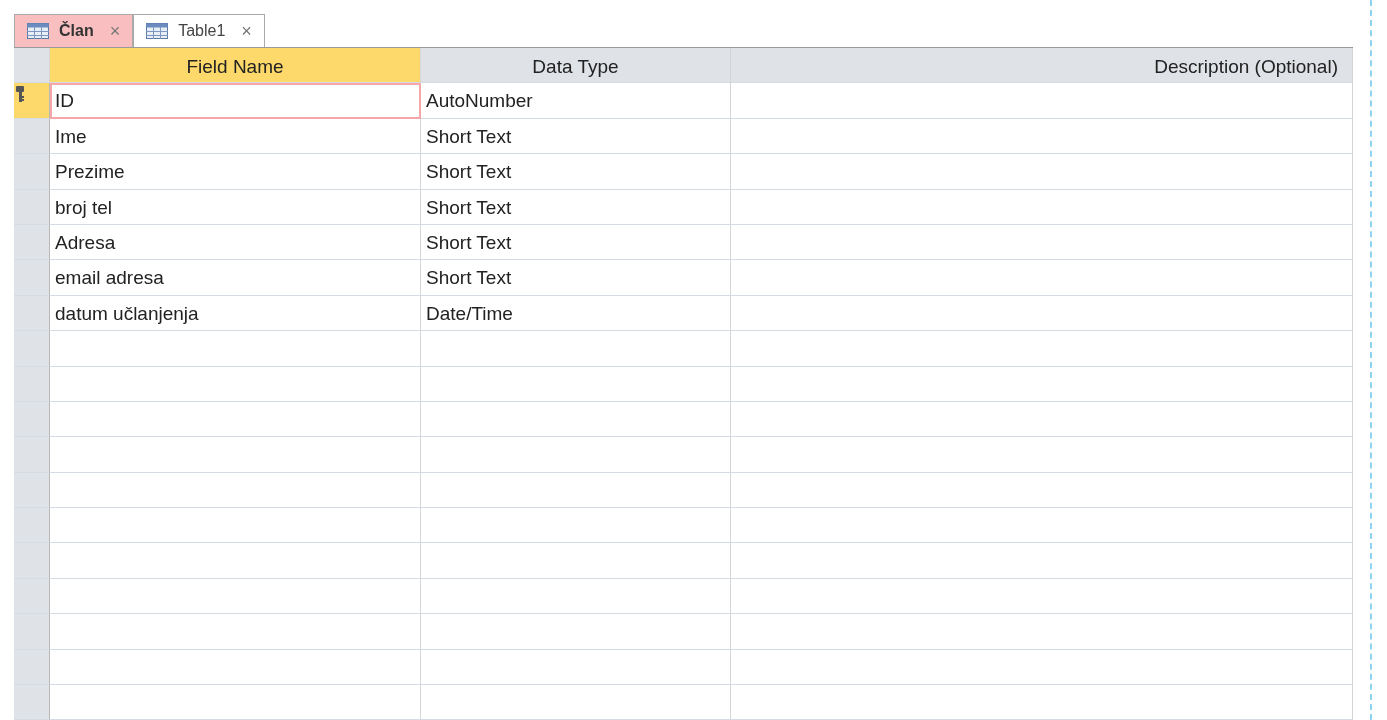 Image resolution: width=1387 pixels, height=720 pixels. What do you see at coordinates (576, 101) in the screenshot?
I see `table-cell: AutoNumber` at bounding box center [576, 101].